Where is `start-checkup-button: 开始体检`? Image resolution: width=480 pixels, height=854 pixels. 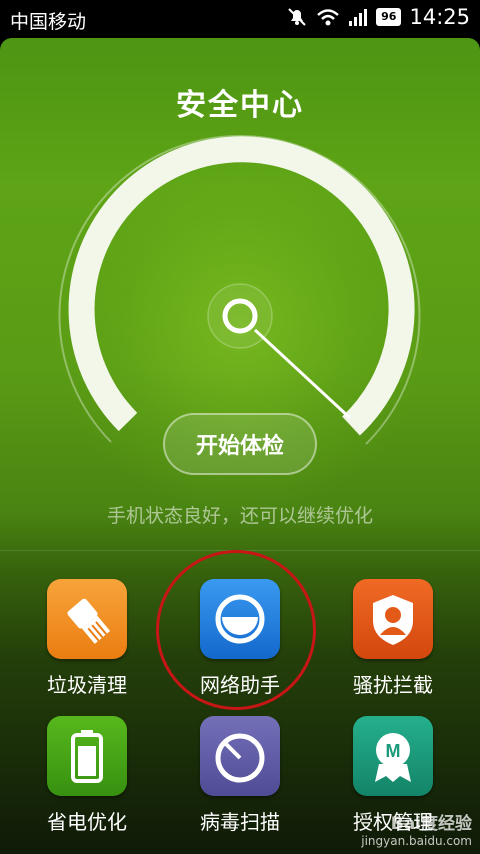
start-checkup-button: 开始体检 is located at coordinates (240, 444).